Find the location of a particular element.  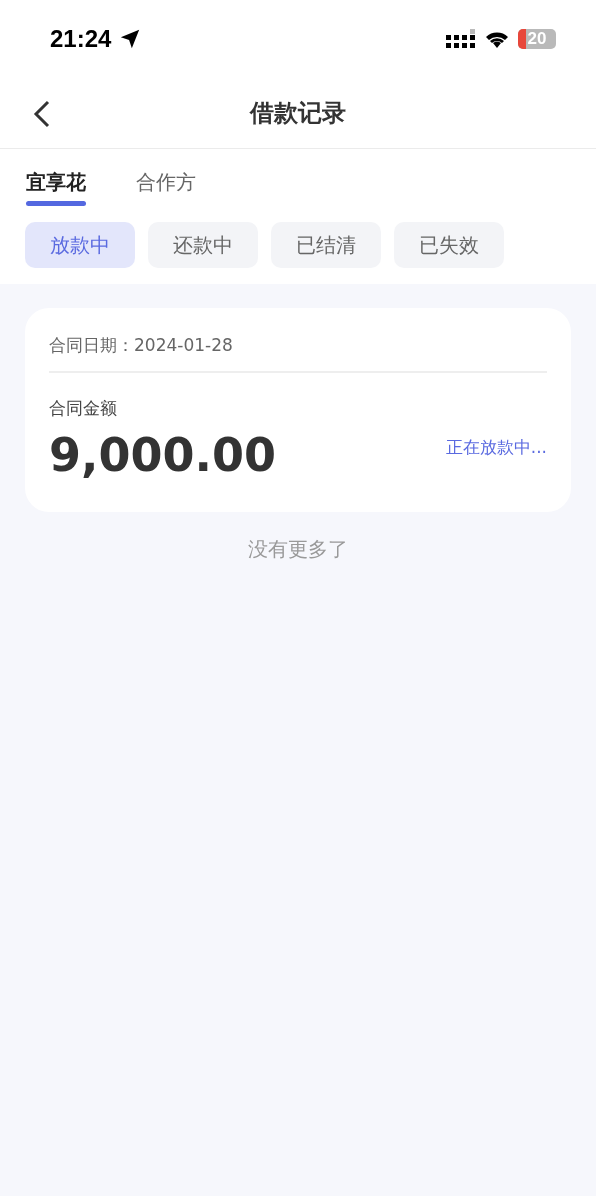

tab: 宜享花 is located at coordinates (56, 187).